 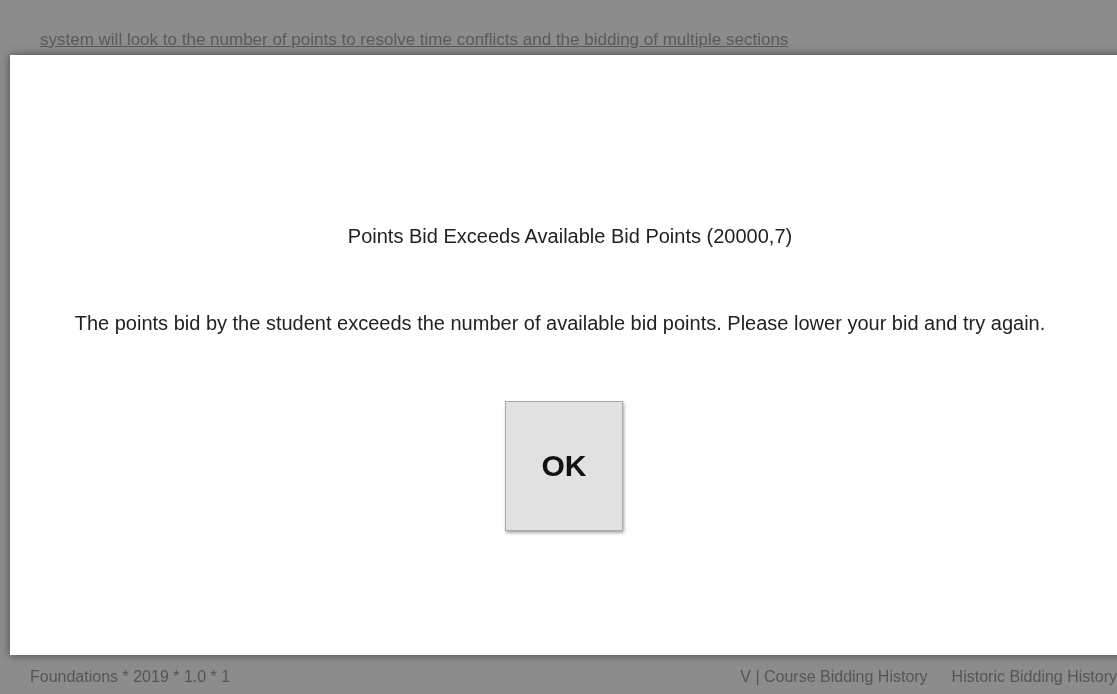 What do you see at coordinates (560, 323) in the screenshot?
I see `dialog-message: The points bid by the student exceeds the number of available bid points. Please lower your bid and try again.` at bounding box center [560, 323].